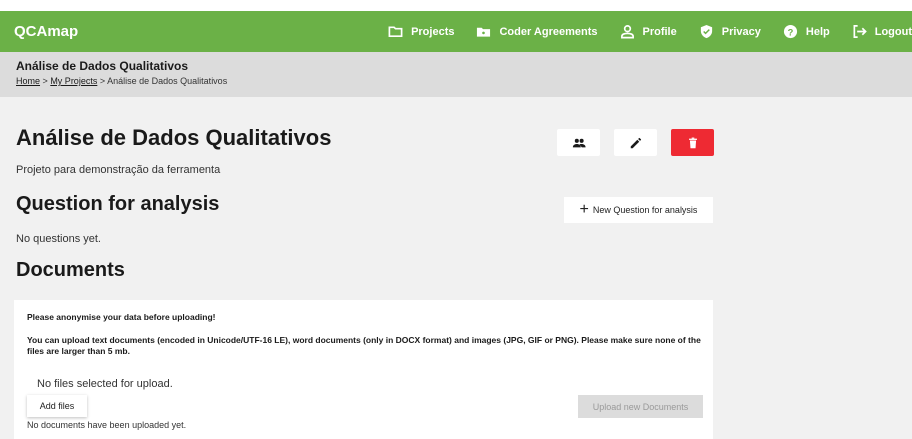  Describe the element at coordinates (70, 270) in the screenshot. I see `documents-heading: Documents` at that location.